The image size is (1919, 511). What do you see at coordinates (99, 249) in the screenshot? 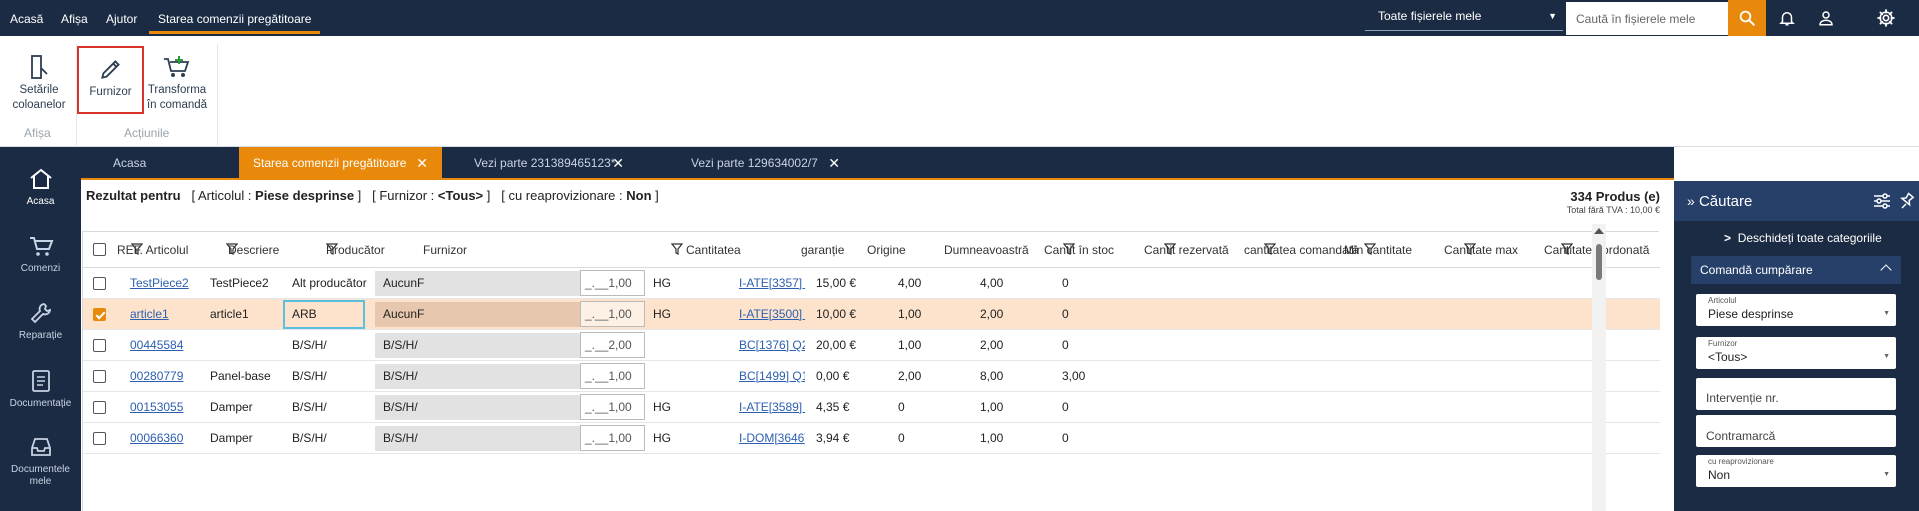
I see `select-all-checkbox` at bounding box center [99, 249].